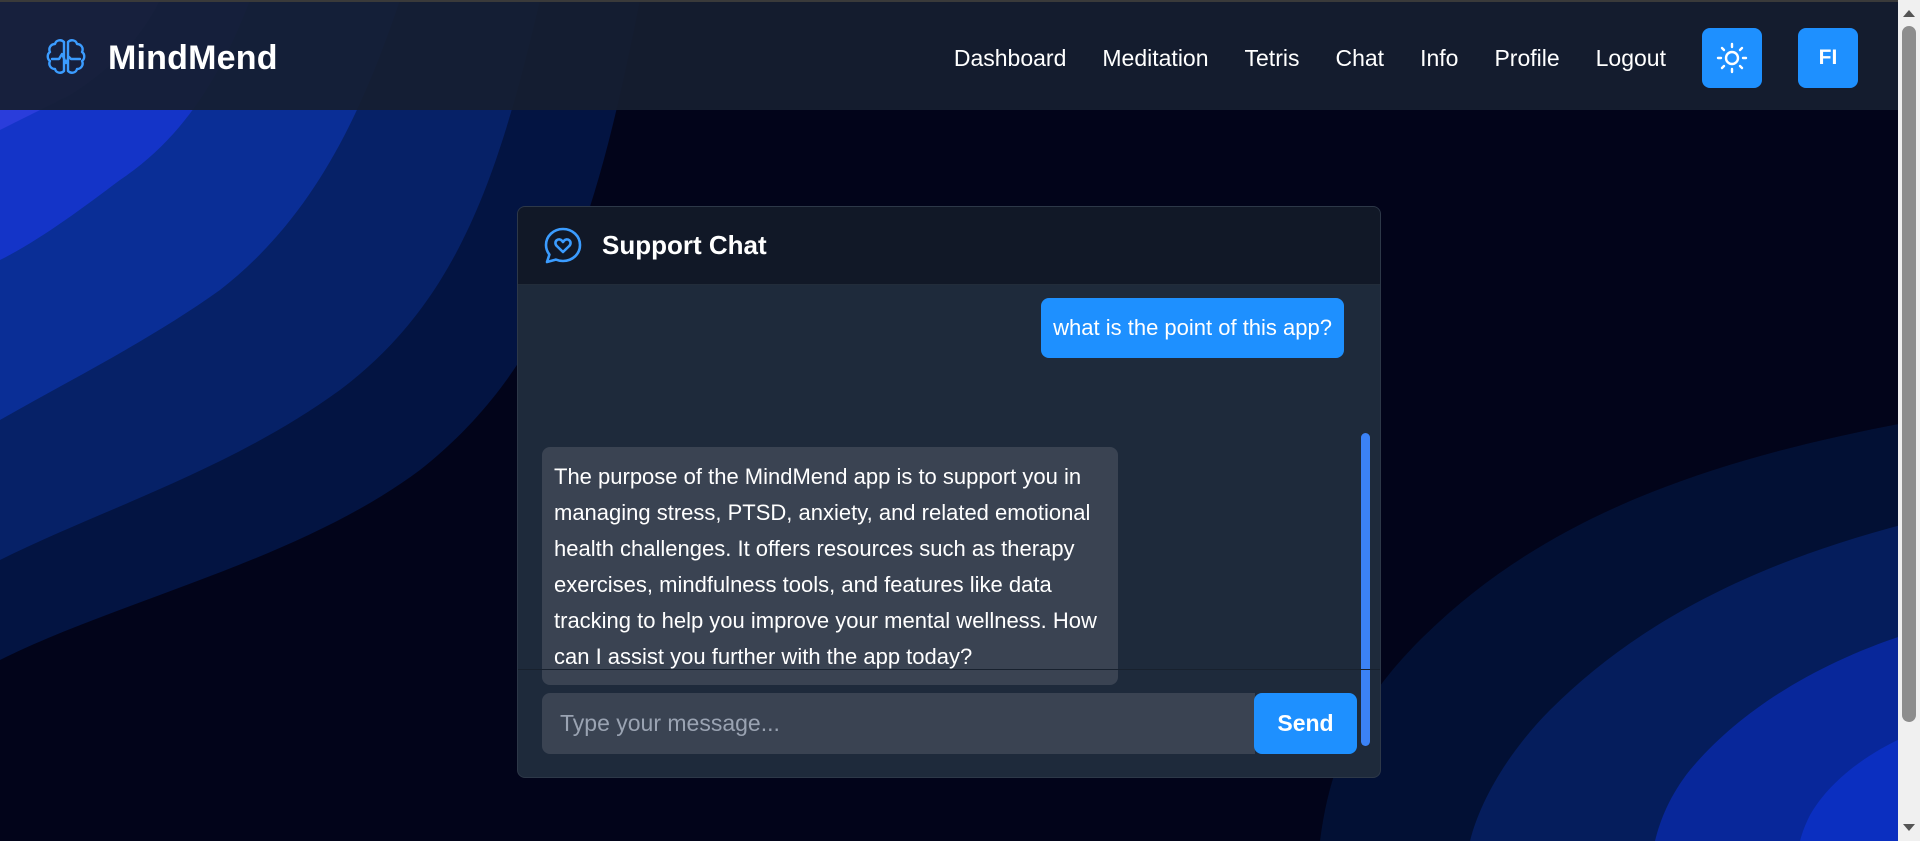 Image resolution: width=1920 pixels, height=841 pixels. What do you see at coordinates (1631, 58) in the screenshot?
I see `nav-link-logout: Logout` at bounding box center [1631, 58].